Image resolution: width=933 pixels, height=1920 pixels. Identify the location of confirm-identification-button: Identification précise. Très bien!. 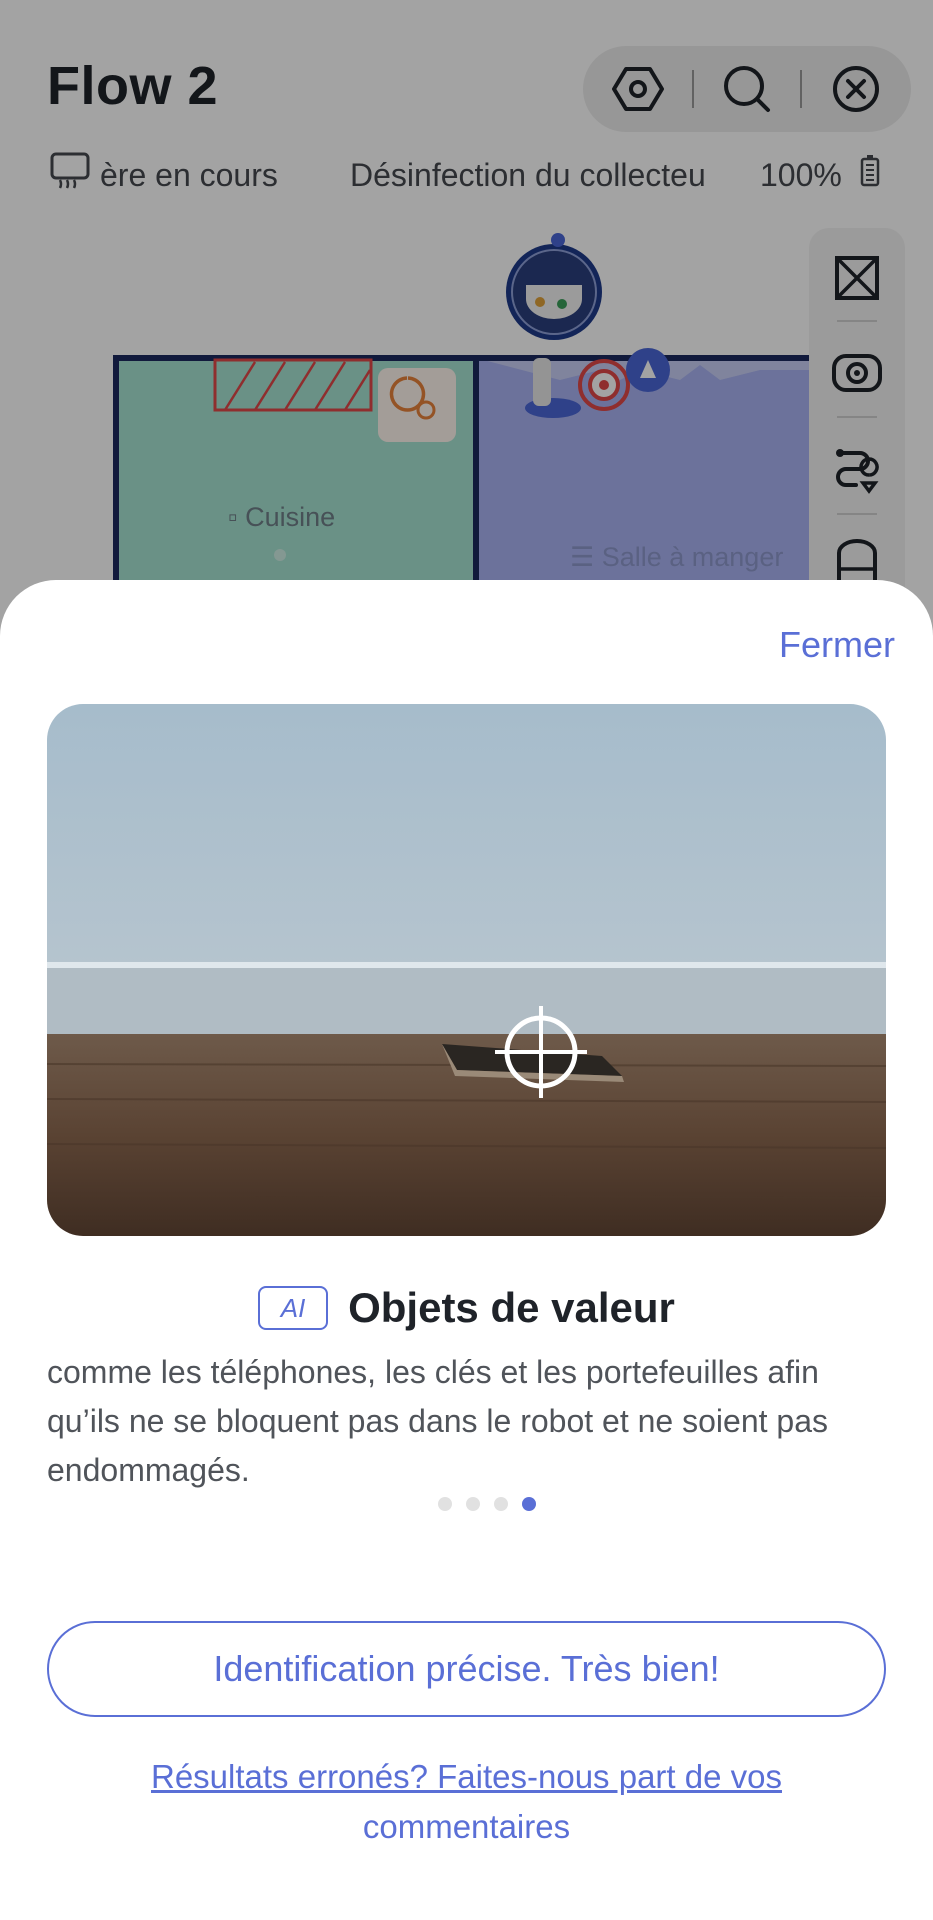
(466, 1669).